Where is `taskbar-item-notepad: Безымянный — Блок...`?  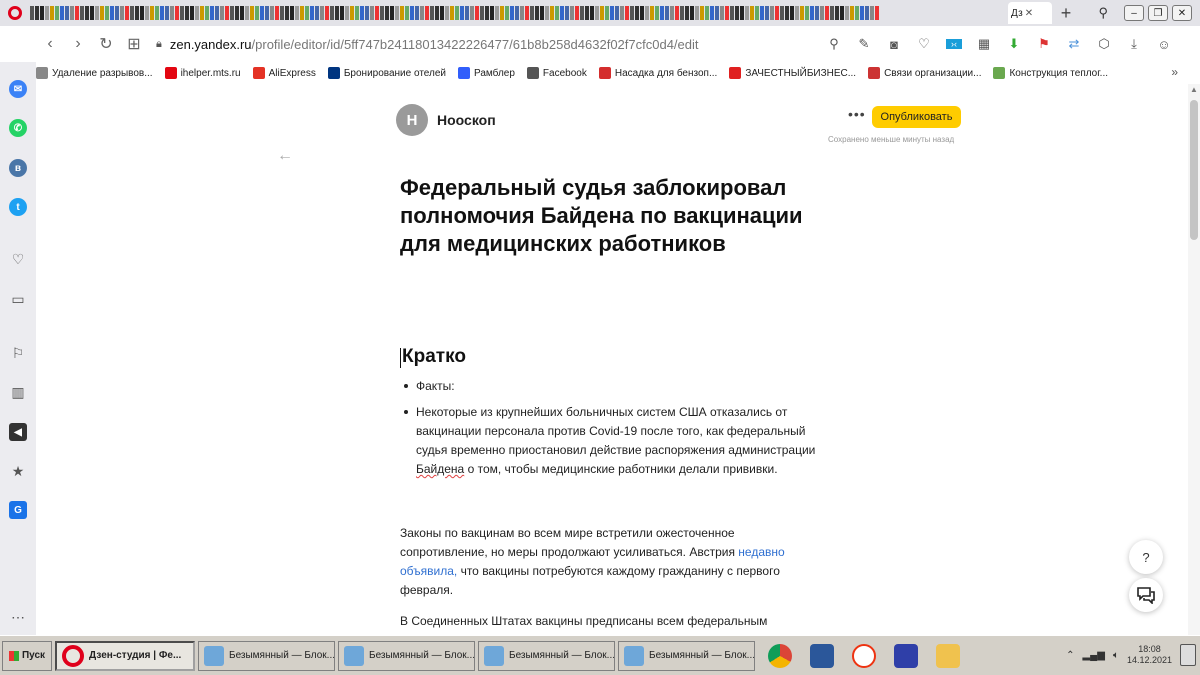
taskbar-item-notepad: Безымянный — Блок... is located at coordinates (686, 655).